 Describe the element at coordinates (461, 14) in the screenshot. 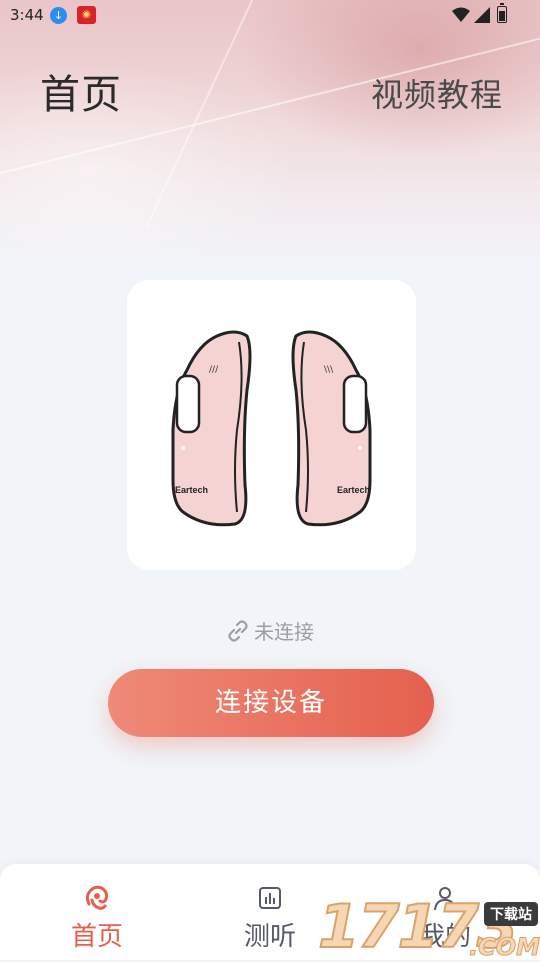

I see `wifi-icon` at that location.